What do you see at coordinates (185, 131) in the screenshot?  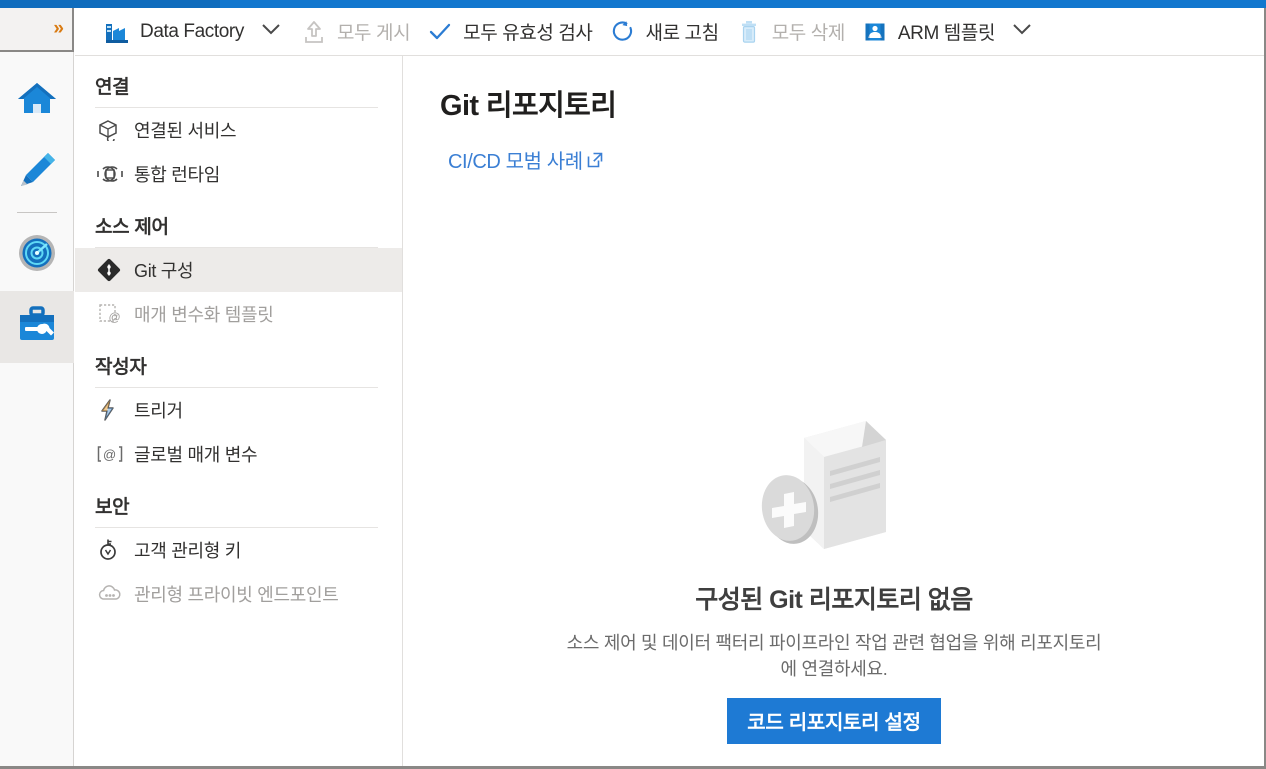 I see `sidebar-item-label: 연결된 서비스` at bounding box center [185, 131].